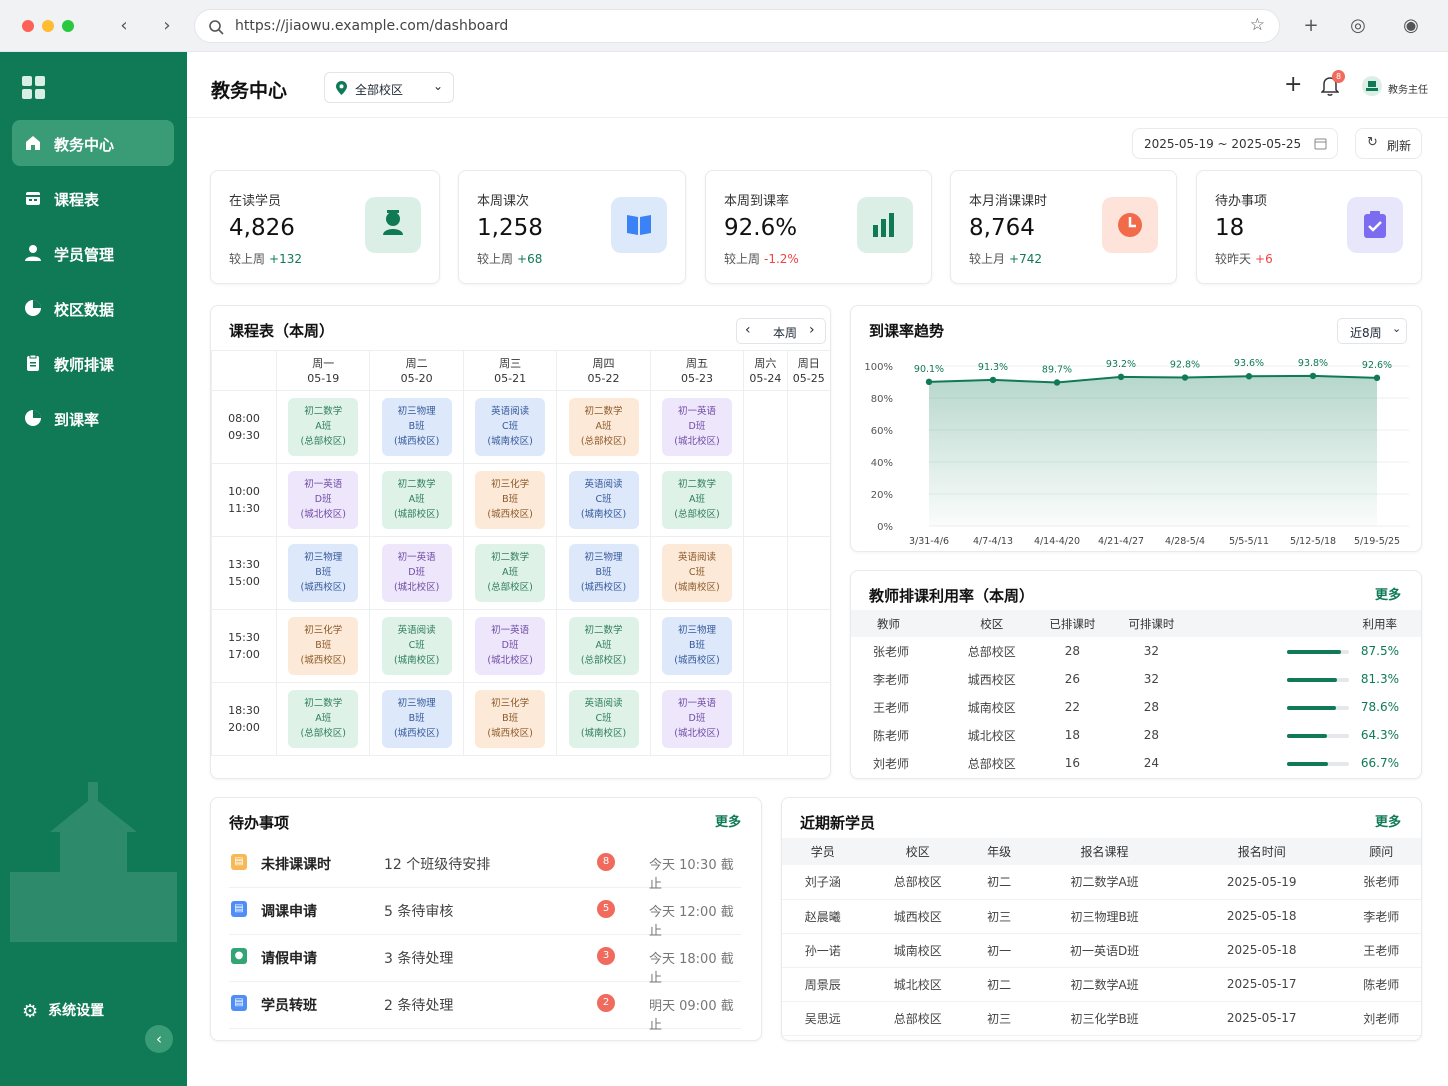  What do you see at coordinates (1101, 984) in the screenshot?
I see `table-row: 周景辰 城北校区 初二 初二数学A班 2025-05-17 陈老师` at bounding box center [1101, 984].